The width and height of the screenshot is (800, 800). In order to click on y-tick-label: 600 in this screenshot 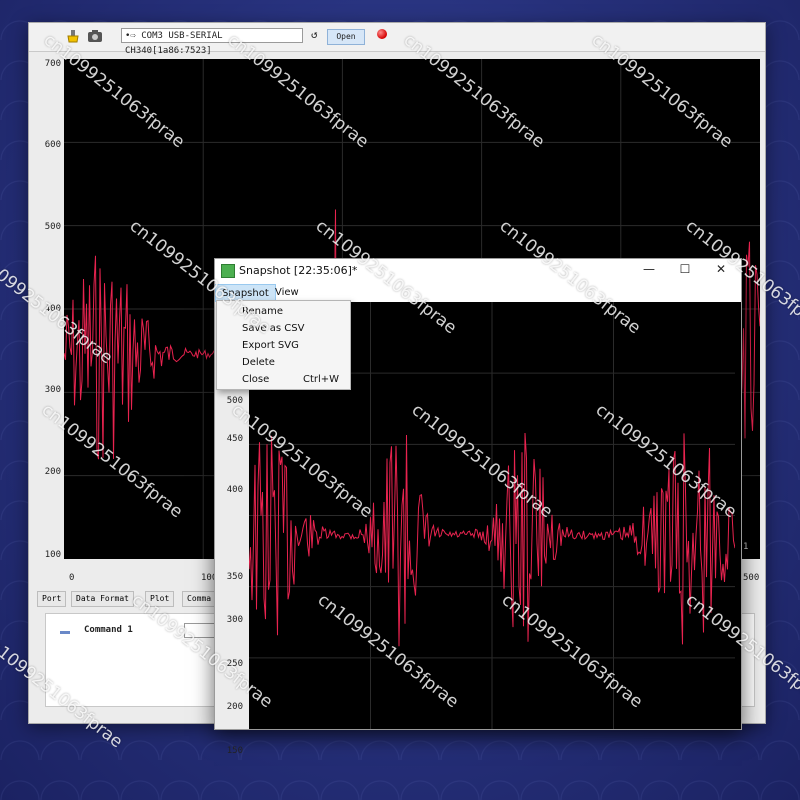, I will do `click(52, 145)`.